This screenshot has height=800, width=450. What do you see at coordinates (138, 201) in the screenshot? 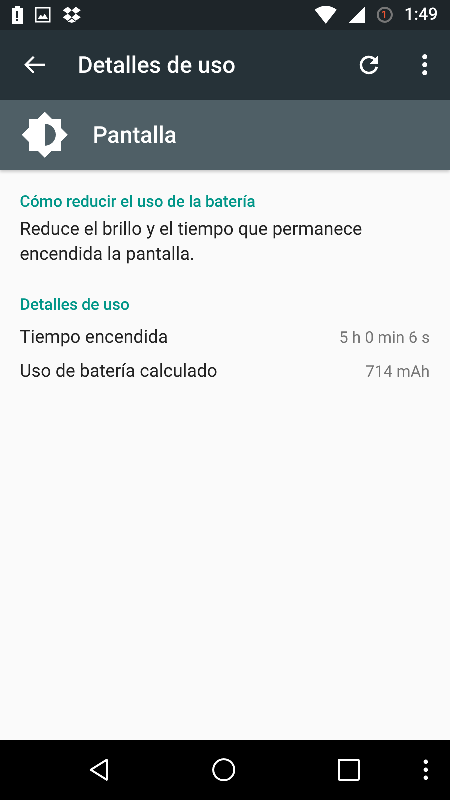
I see `section-heading: Cómo reducir el uso de la batería` at bounding box center [138, 201].